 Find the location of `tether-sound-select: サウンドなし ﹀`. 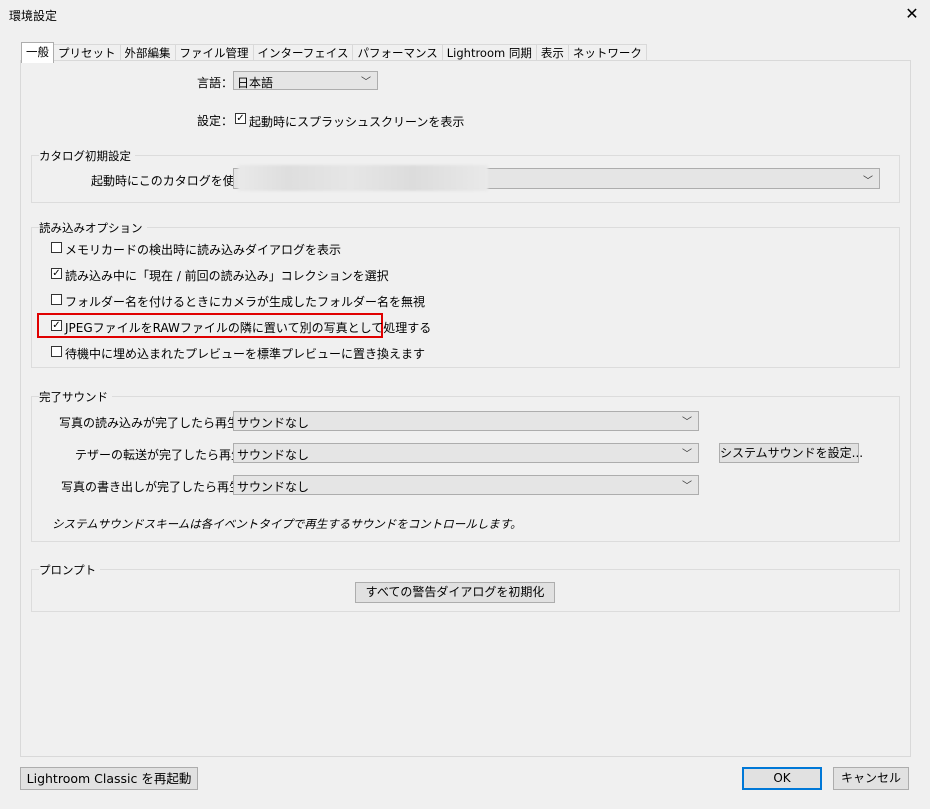

tether-sound-select: サウンドなし ﹀ is located at coordinates (466, 453).